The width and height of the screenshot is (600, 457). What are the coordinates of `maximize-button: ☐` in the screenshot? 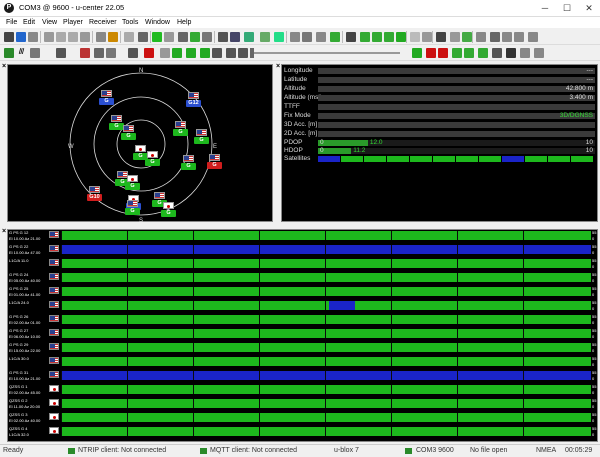 It's located at (567, 8).